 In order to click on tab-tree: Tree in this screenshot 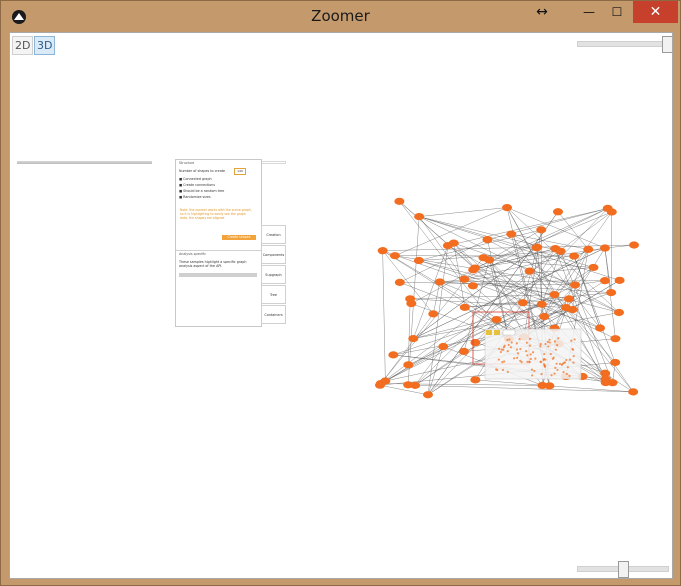, I will do `click(273, 294)`.